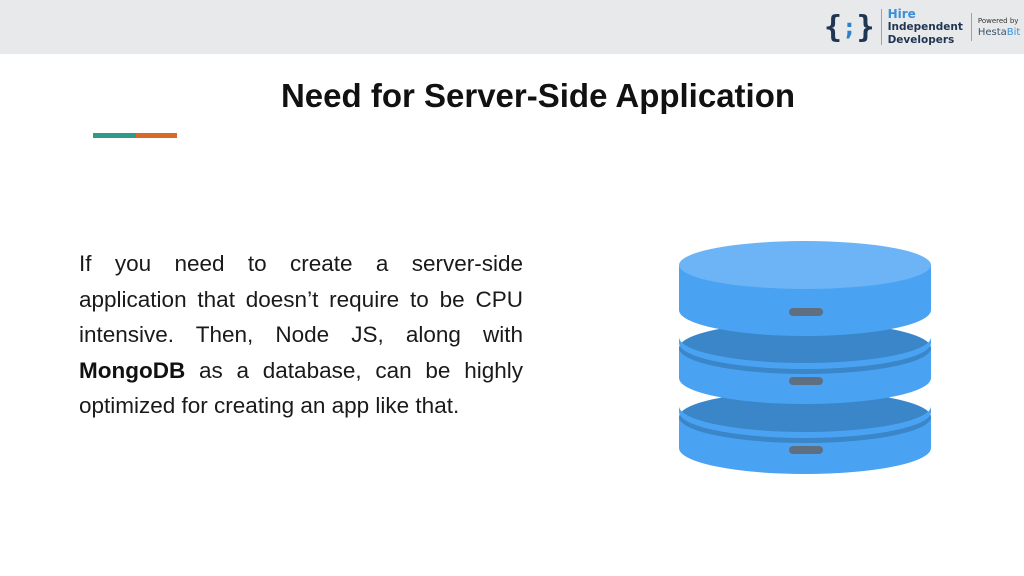  I want to click on braces-semicolon-icon: {;}, so click(849, 27).